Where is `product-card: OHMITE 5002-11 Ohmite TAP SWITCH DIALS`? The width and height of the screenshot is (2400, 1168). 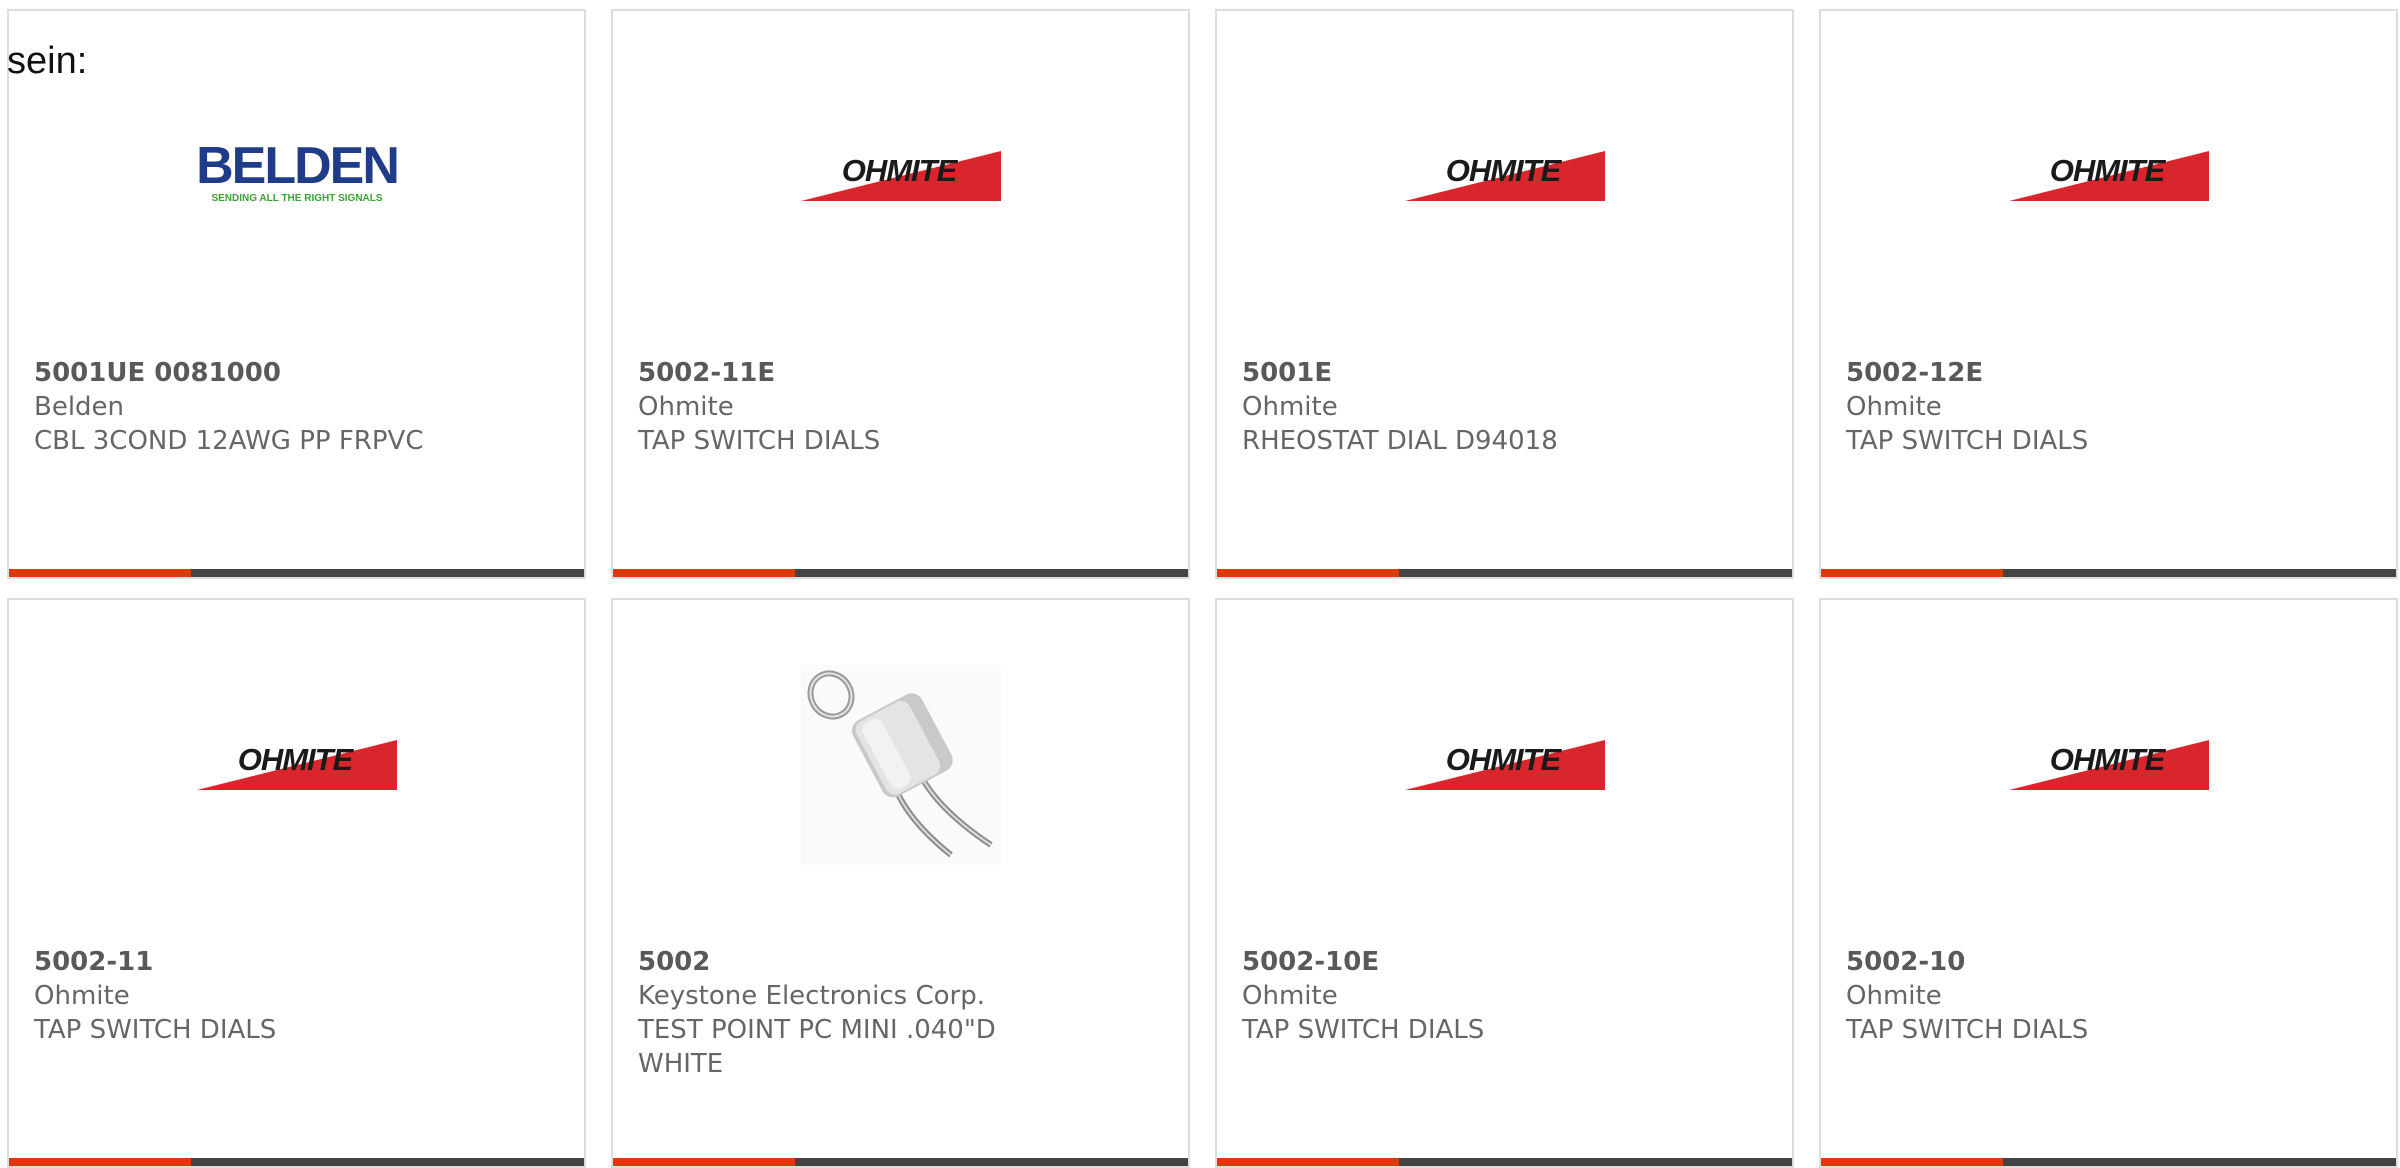 product-card: OHMITE 5002-11 Ohmite TAP SWITCH DIALS is located at coordinates (296, 883).